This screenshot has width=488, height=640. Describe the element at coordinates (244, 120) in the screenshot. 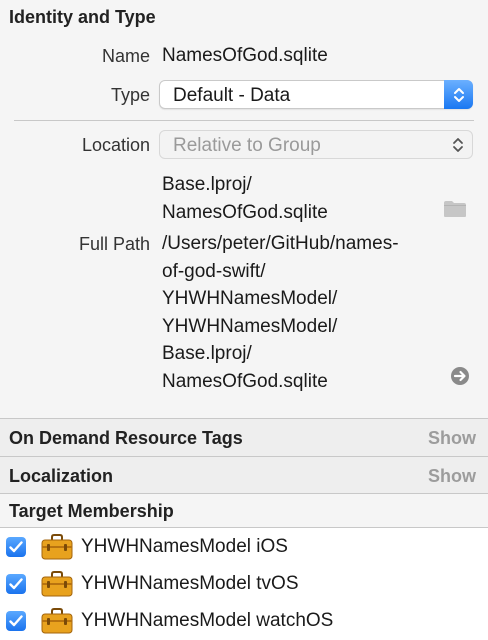

I see `identity-divider` at that location.